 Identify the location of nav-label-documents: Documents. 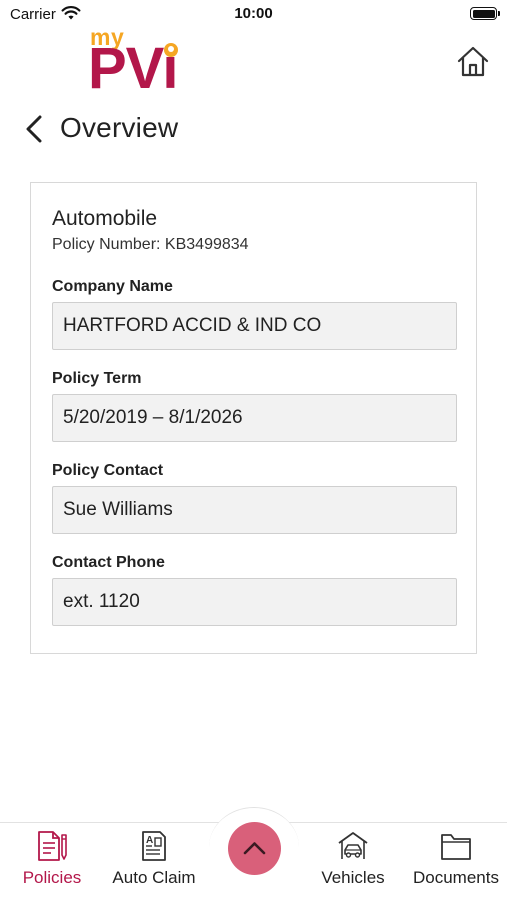
(456, 877).